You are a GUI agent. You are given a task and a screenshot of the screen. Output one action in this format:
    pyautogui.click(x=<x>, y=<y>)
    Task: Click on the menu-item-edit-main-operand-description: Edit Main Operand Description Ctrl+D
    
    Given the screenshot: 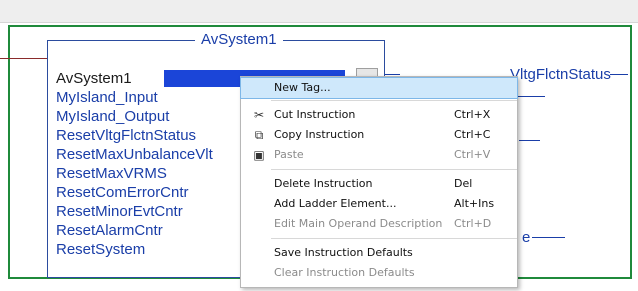 What is the action you would take?
    pyautogui.click(x=379, y=224)
    